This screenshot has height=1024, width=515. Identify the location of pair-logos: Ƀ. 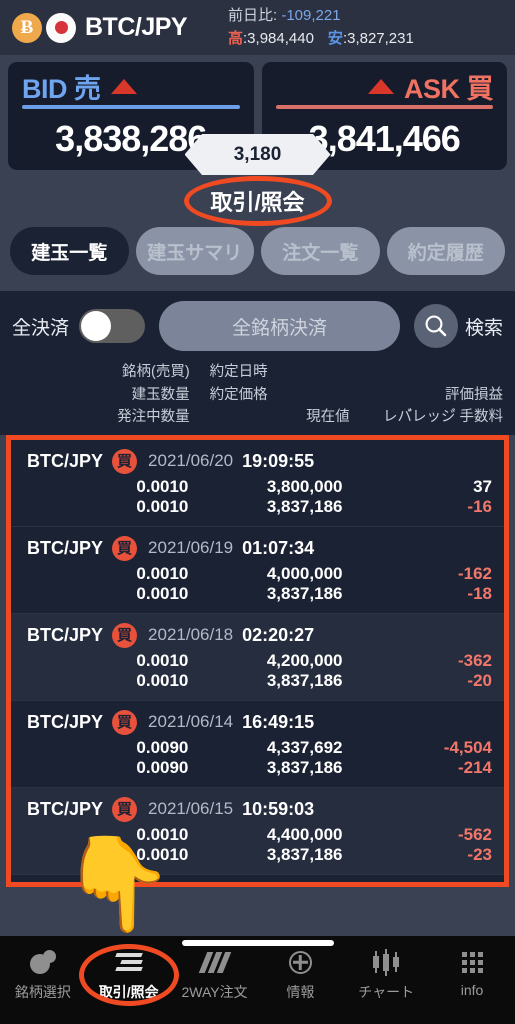
(44, 27).